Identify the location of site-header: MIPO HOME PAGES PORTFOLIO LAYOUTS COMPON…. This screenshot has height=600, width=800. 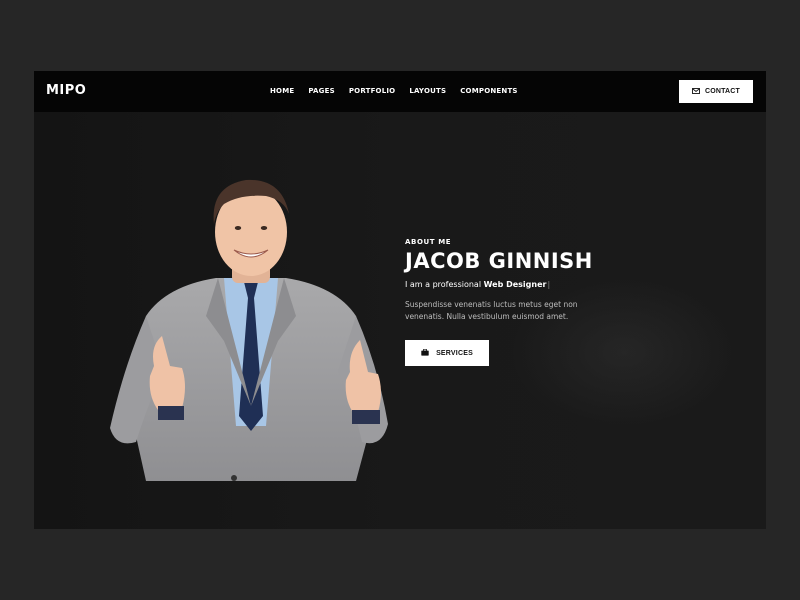
(400, 91).